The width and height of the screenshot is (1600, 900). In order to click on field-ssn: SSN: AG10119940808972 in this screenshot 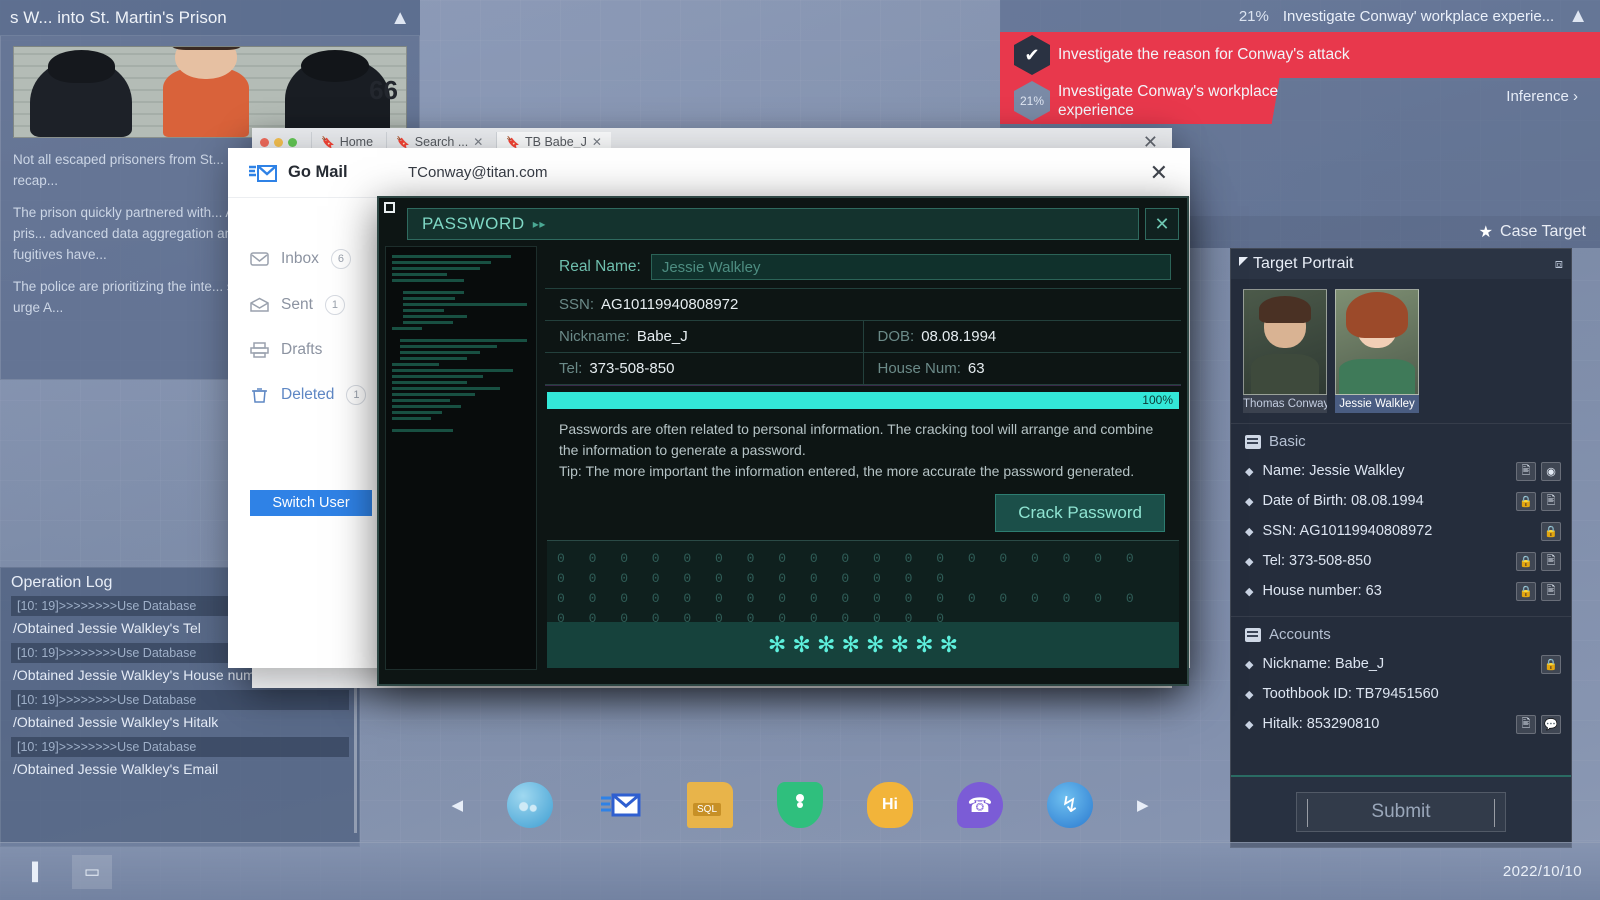, I will do `click(863, 304)`.